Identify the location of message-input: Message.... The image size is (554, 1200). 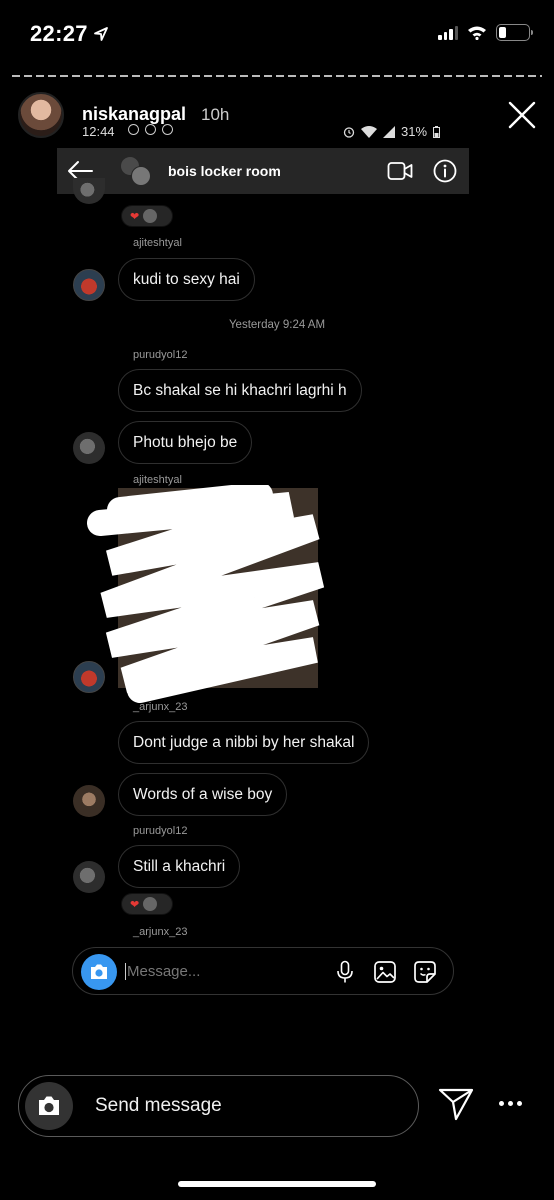
(162, 971).